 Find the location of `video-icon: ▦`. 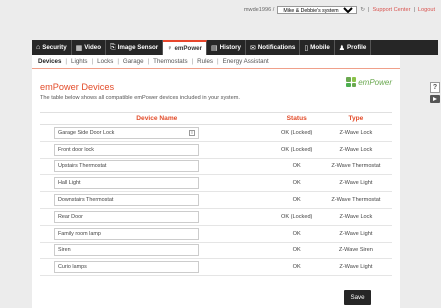

video-icon: ▦ is located at coordinates (79, 48).